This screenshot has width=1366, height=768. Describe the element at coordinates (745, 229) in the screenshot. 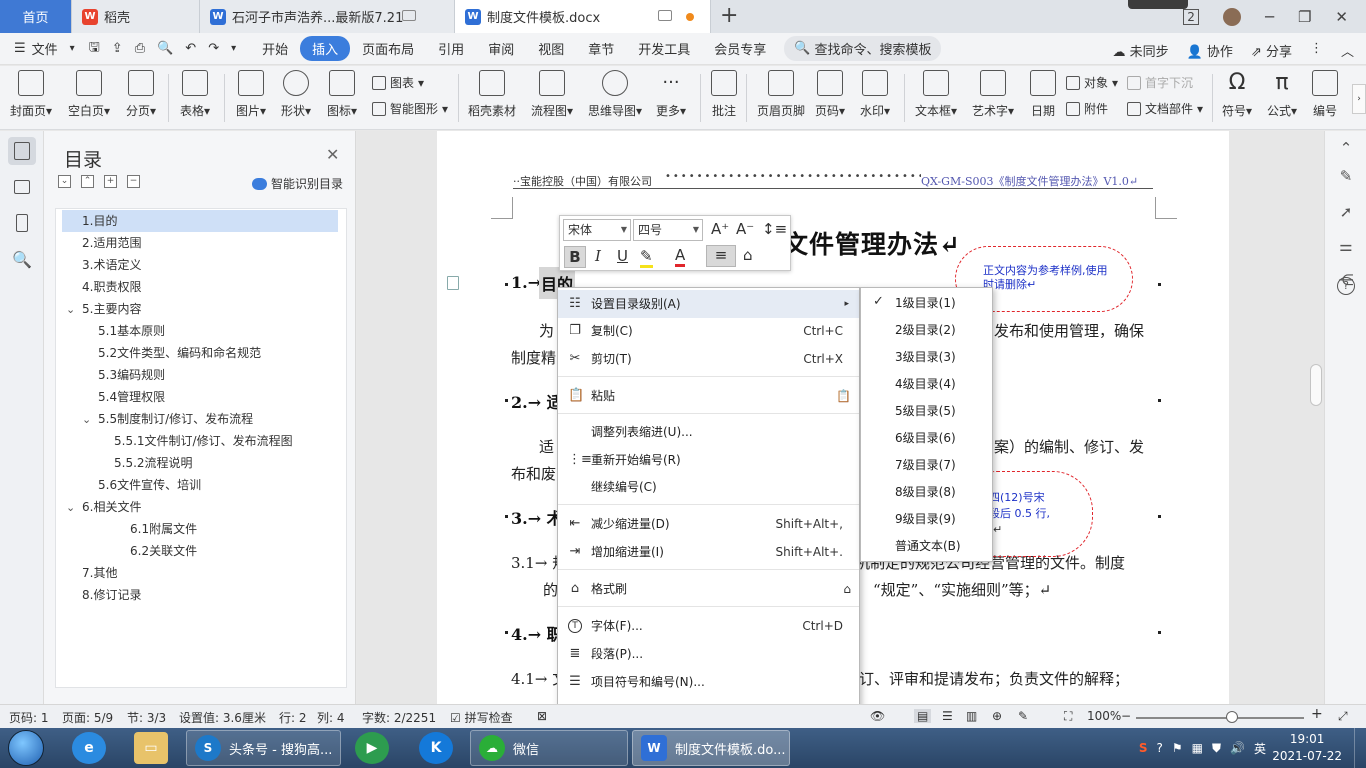

I see `shrink-font-icon: A⁻` at that location.